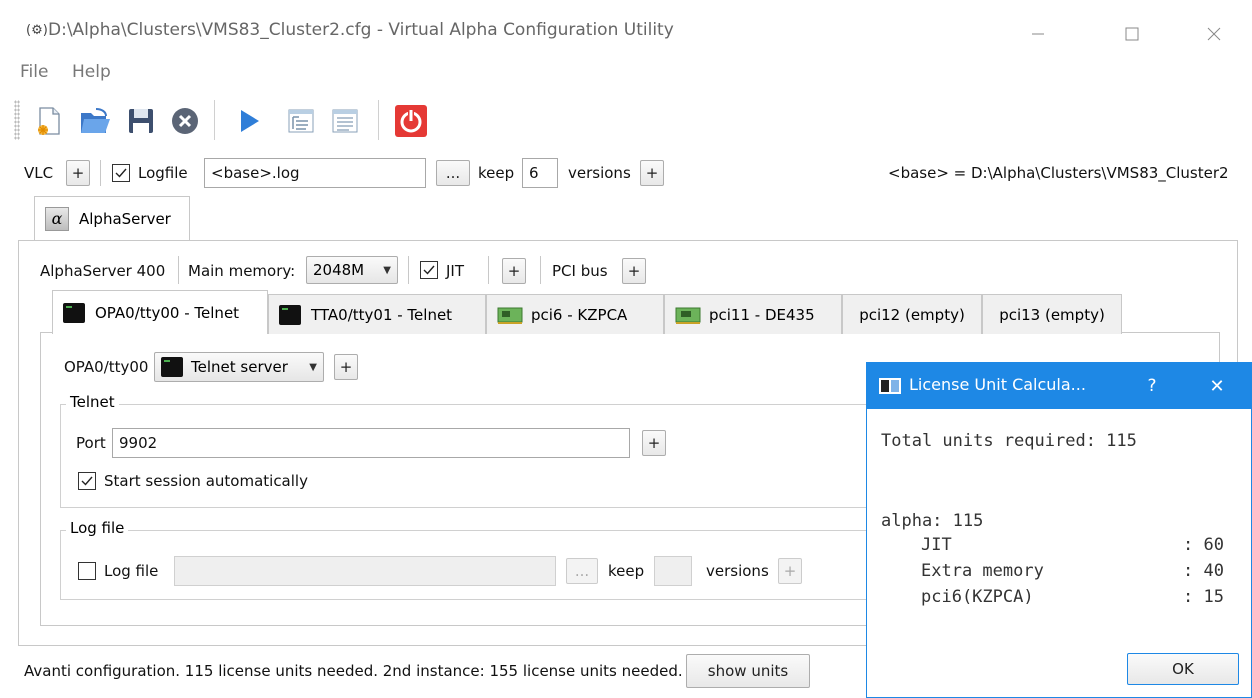 Image resolution: width=1252 pixels, height=698 pixels. I want to click on versions-label: versions, so click(599, 173).